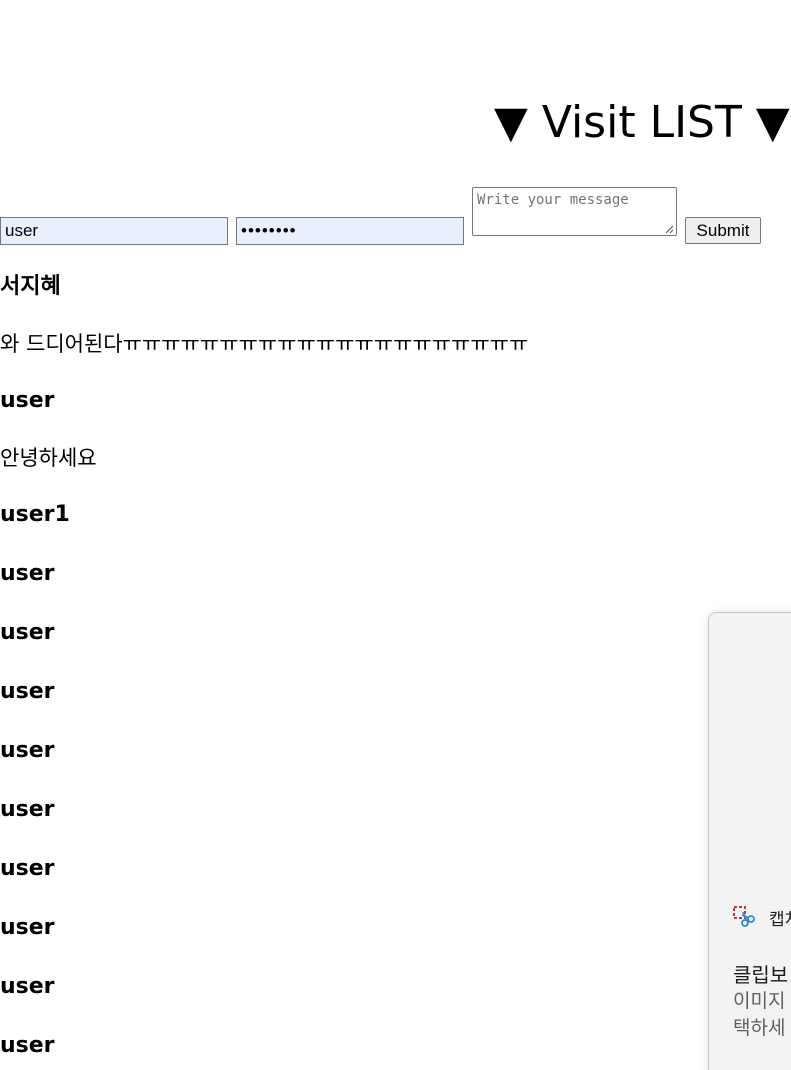 This screenshot has width=791, height=1070. What do you see at coordinates (642, 123) in the screenshot?
I see `page-title: ▼ Visit LIST ▼` at bounding box center [642, 123].